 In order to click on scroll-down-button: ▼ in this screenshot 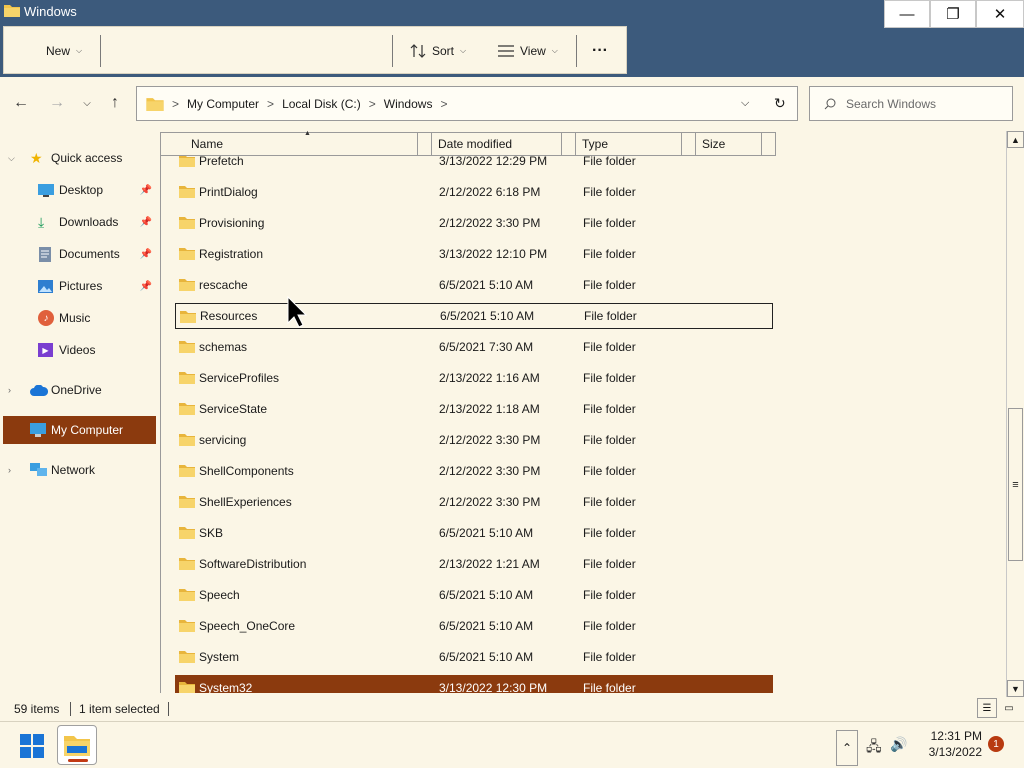, I will do `click(1015, 688)`.